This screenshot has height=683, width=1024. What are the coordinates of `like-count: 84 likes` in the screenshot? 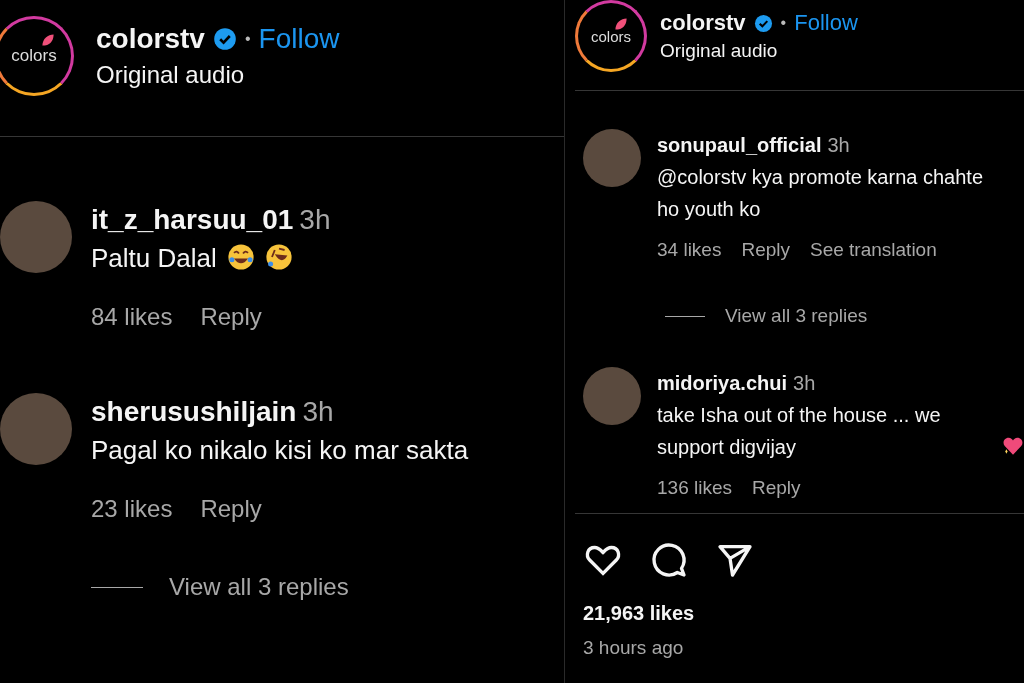 It's located at (132, 317).